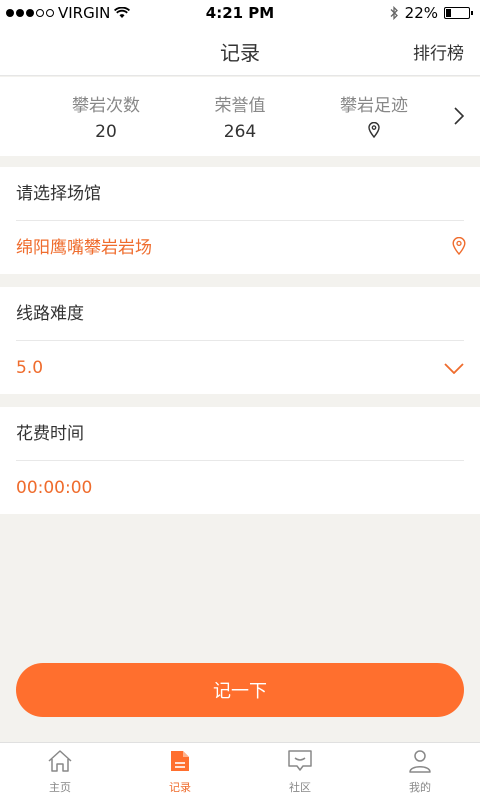 This screenshot has width=480, height=800. I want to click on bluetooth-icon, so click(394, 13).